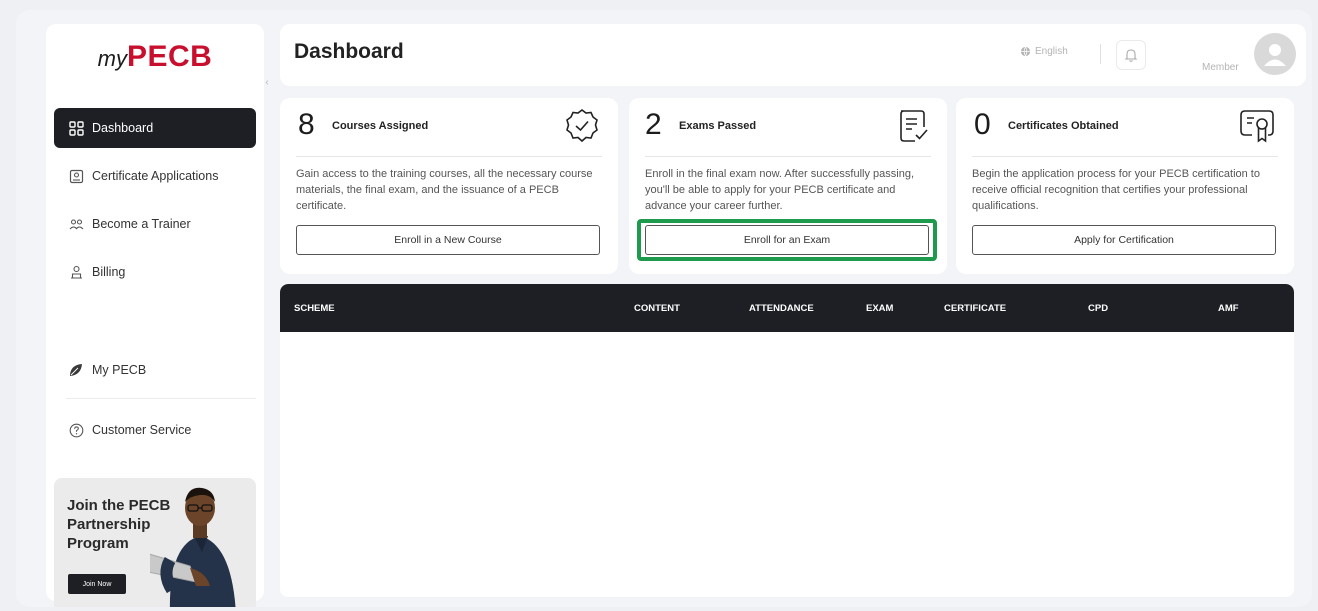  What do you see at coordinates (1098, 308) in the screenshot?
I see `column-header-cpd: CPD` at bounding box center [1098, 308].